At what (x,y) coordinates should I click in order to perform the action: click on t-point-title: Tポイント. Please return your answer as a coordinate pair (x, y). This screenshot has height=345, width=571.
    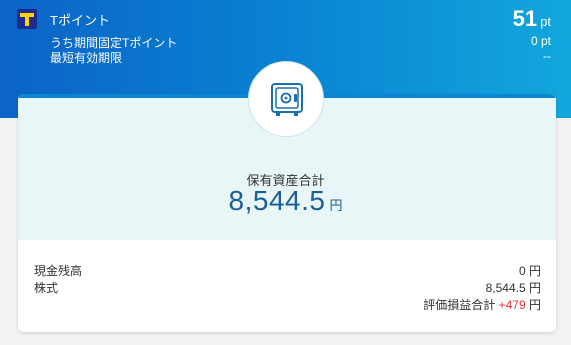
    Looking at the image, I should click on (80, 20).